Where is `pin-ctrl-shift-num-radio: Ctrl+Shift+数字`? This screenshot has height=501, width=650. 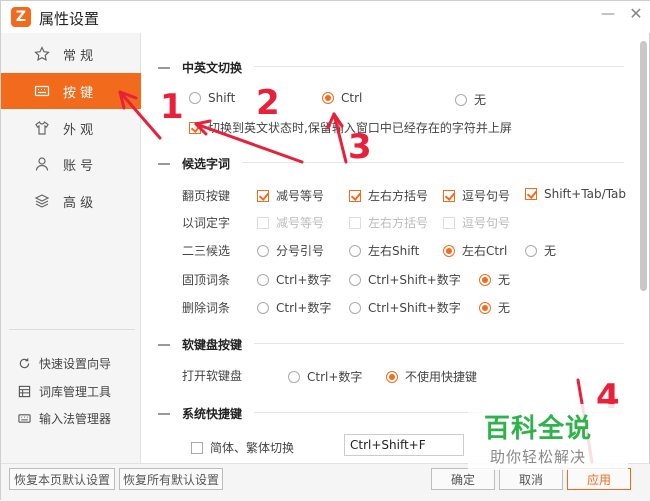
pin-ctrl-shift-num-radio: Ctrl+Shift+数字 is located at coordinates (405, 279).